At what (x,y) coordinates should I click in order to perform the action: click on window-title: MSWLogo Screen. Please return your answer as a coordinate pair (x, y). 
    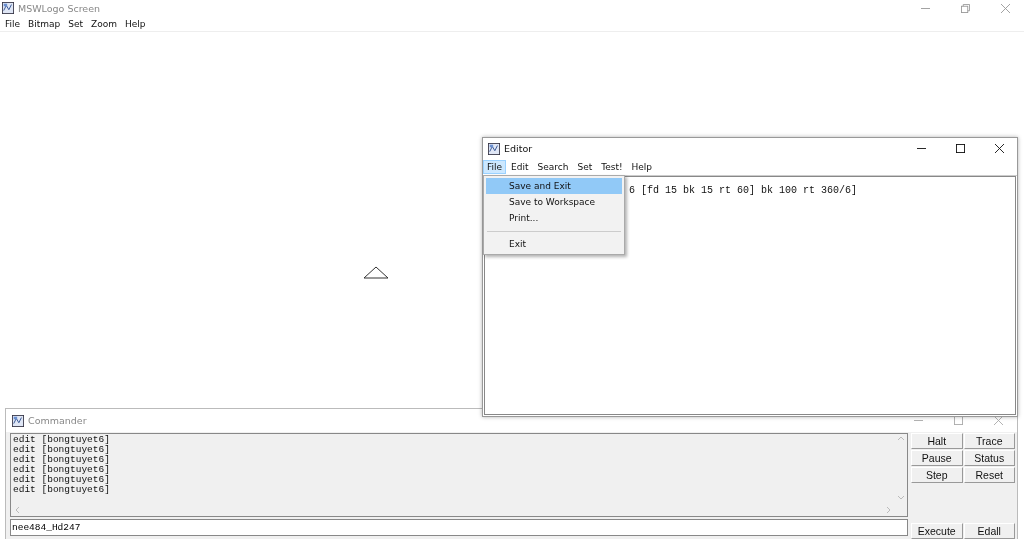
    Looking at the image, I should click on (59, 8).